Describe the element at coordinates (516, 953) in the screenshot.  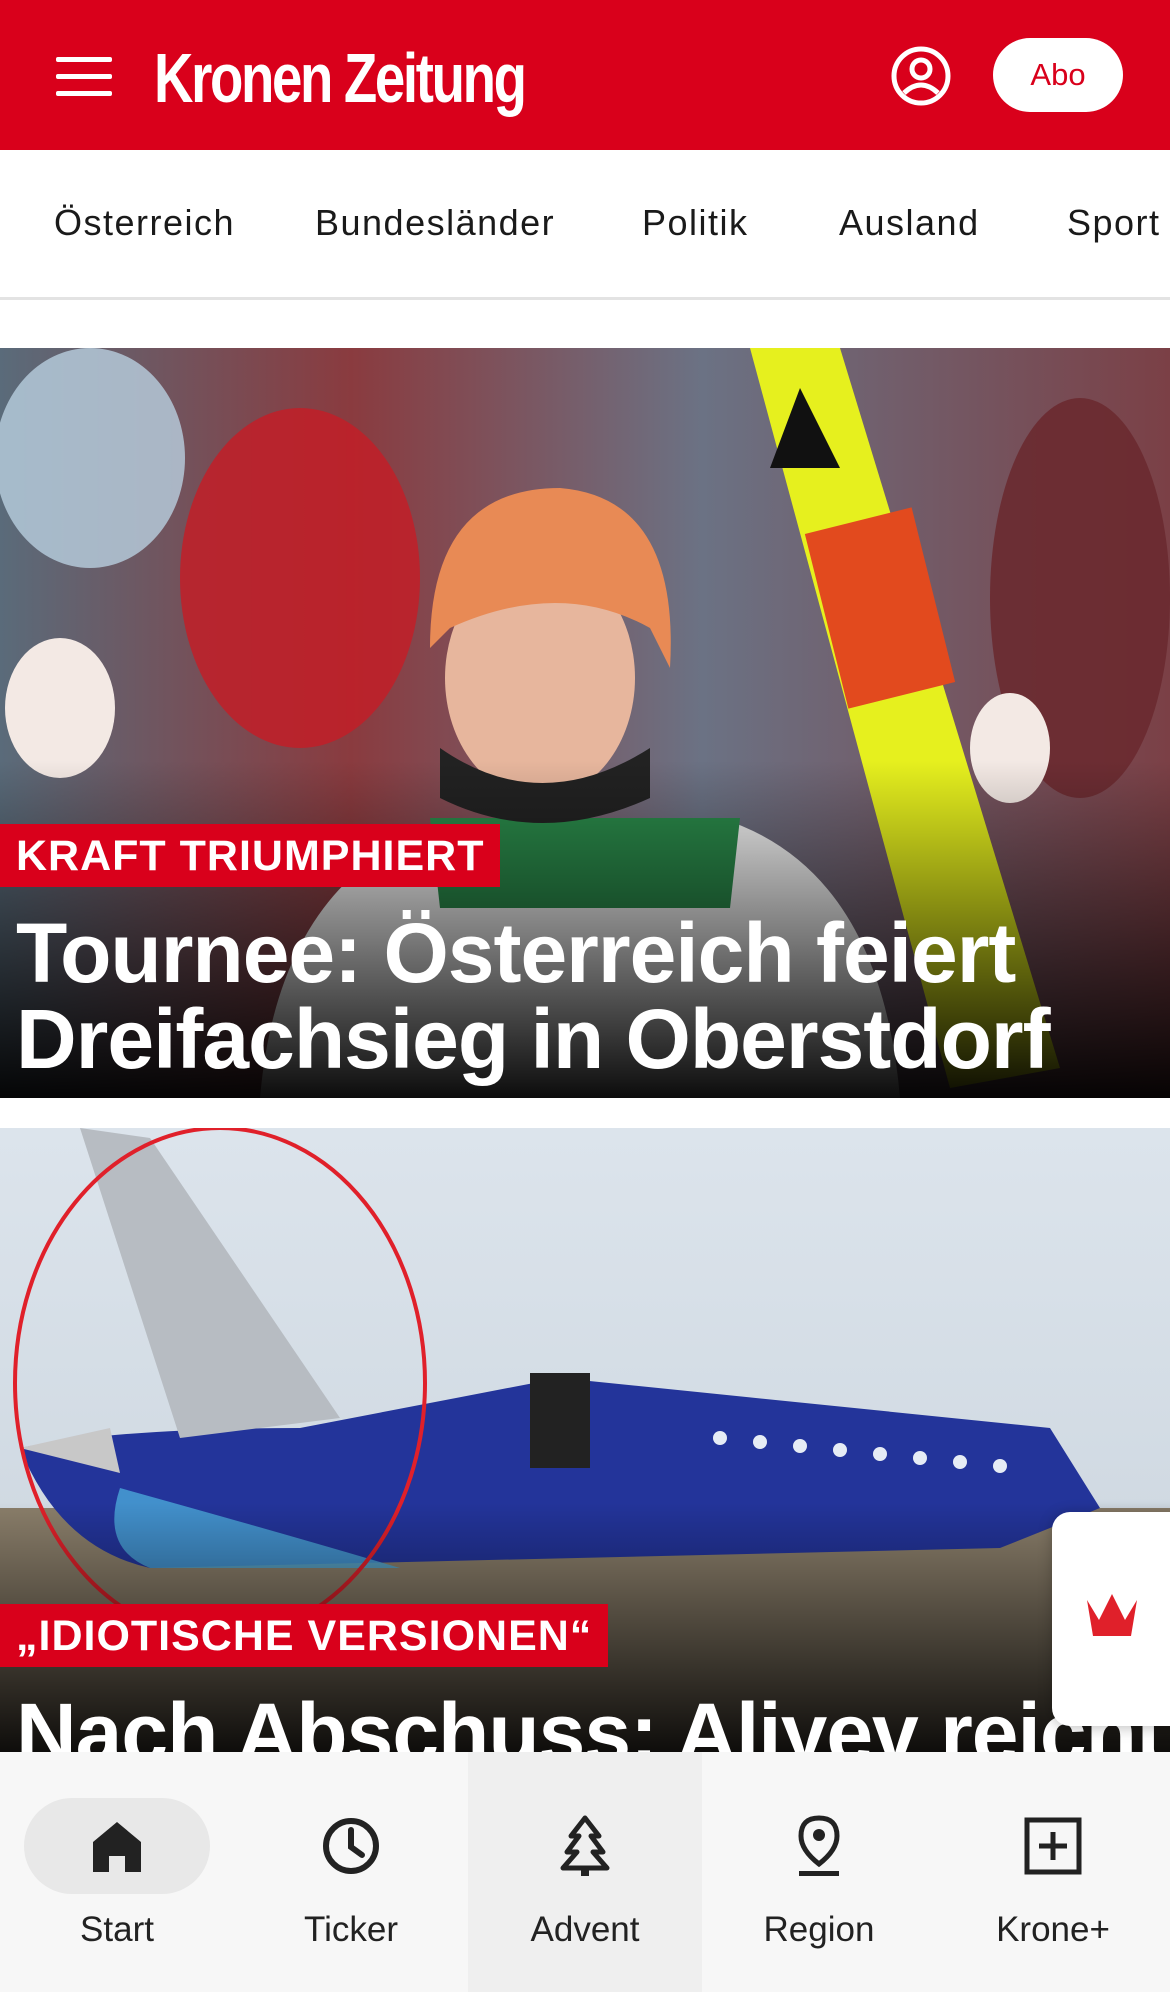
I see `article-headline: Tournee: Österreich feiert` at that location.